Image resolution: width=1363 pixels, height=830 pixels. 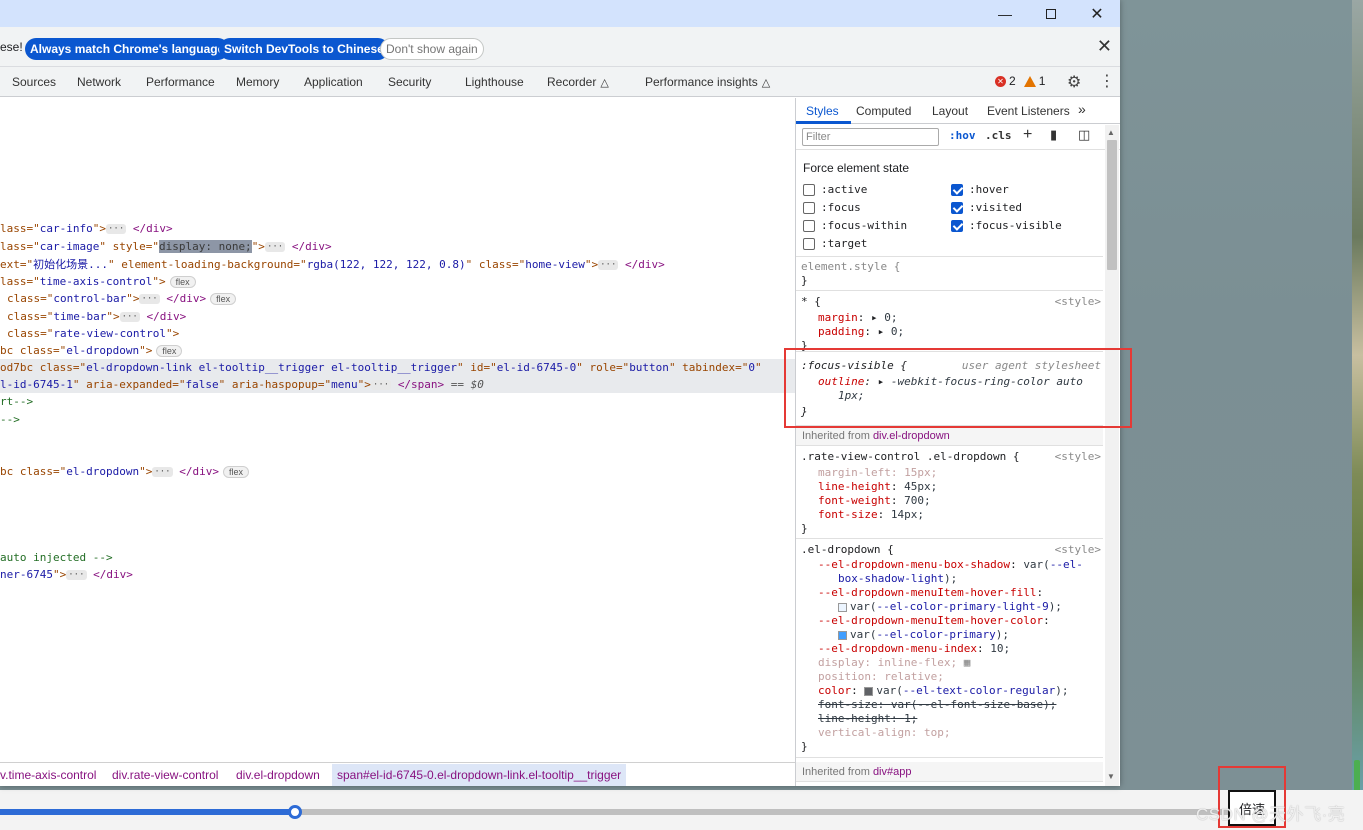 What do you see at coordinates (278, 775) in the screenshot?
I see `breadcrumb-item: div.el-dropdown` at bounding box center [278, 775].